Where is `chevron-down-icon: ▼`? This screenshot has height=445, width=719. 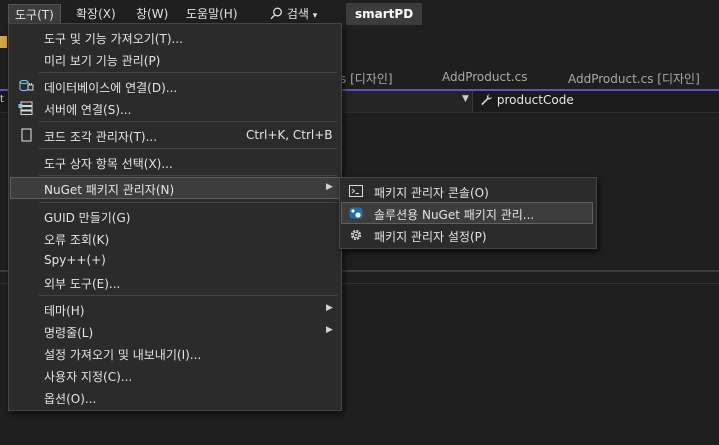
chevron-down-icon: ▼ is located at coordinates (465, 99).